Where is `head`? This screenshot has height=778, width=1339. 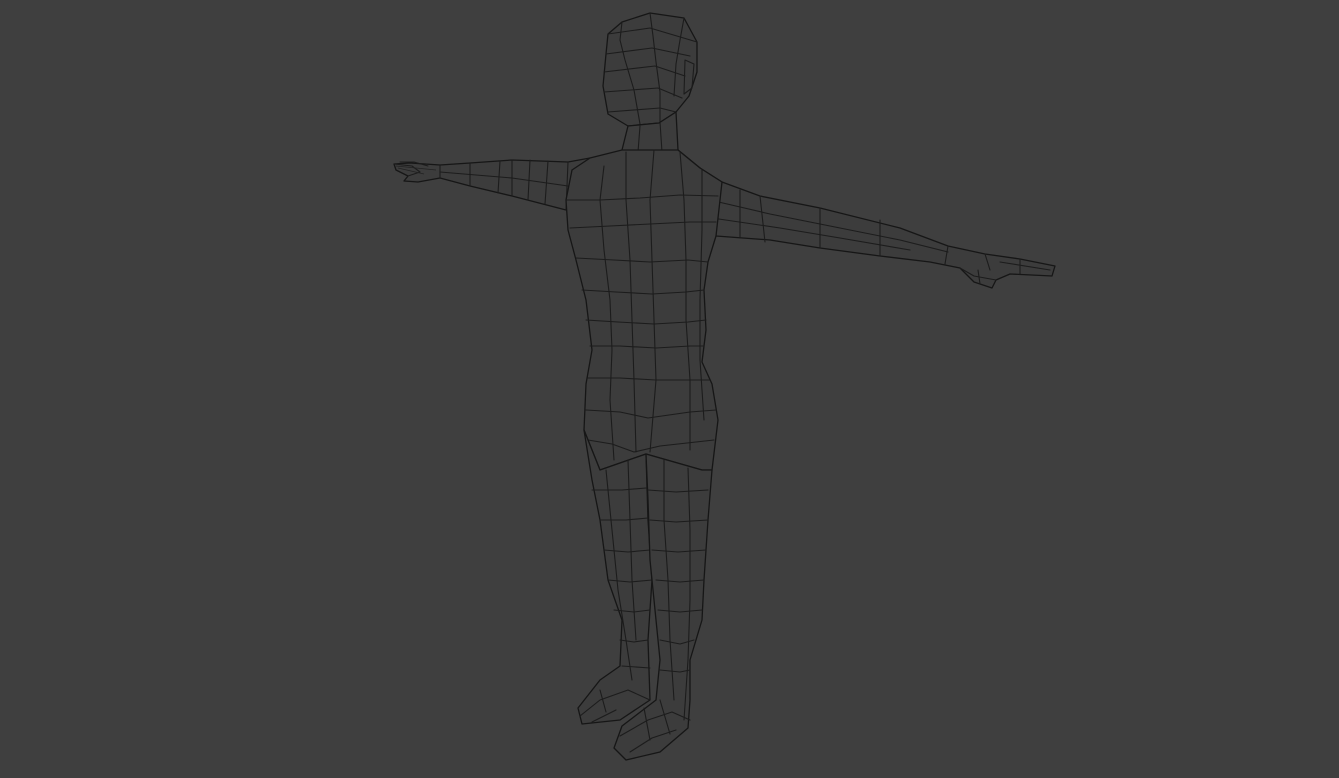 head is located at coordinates (650, 69).